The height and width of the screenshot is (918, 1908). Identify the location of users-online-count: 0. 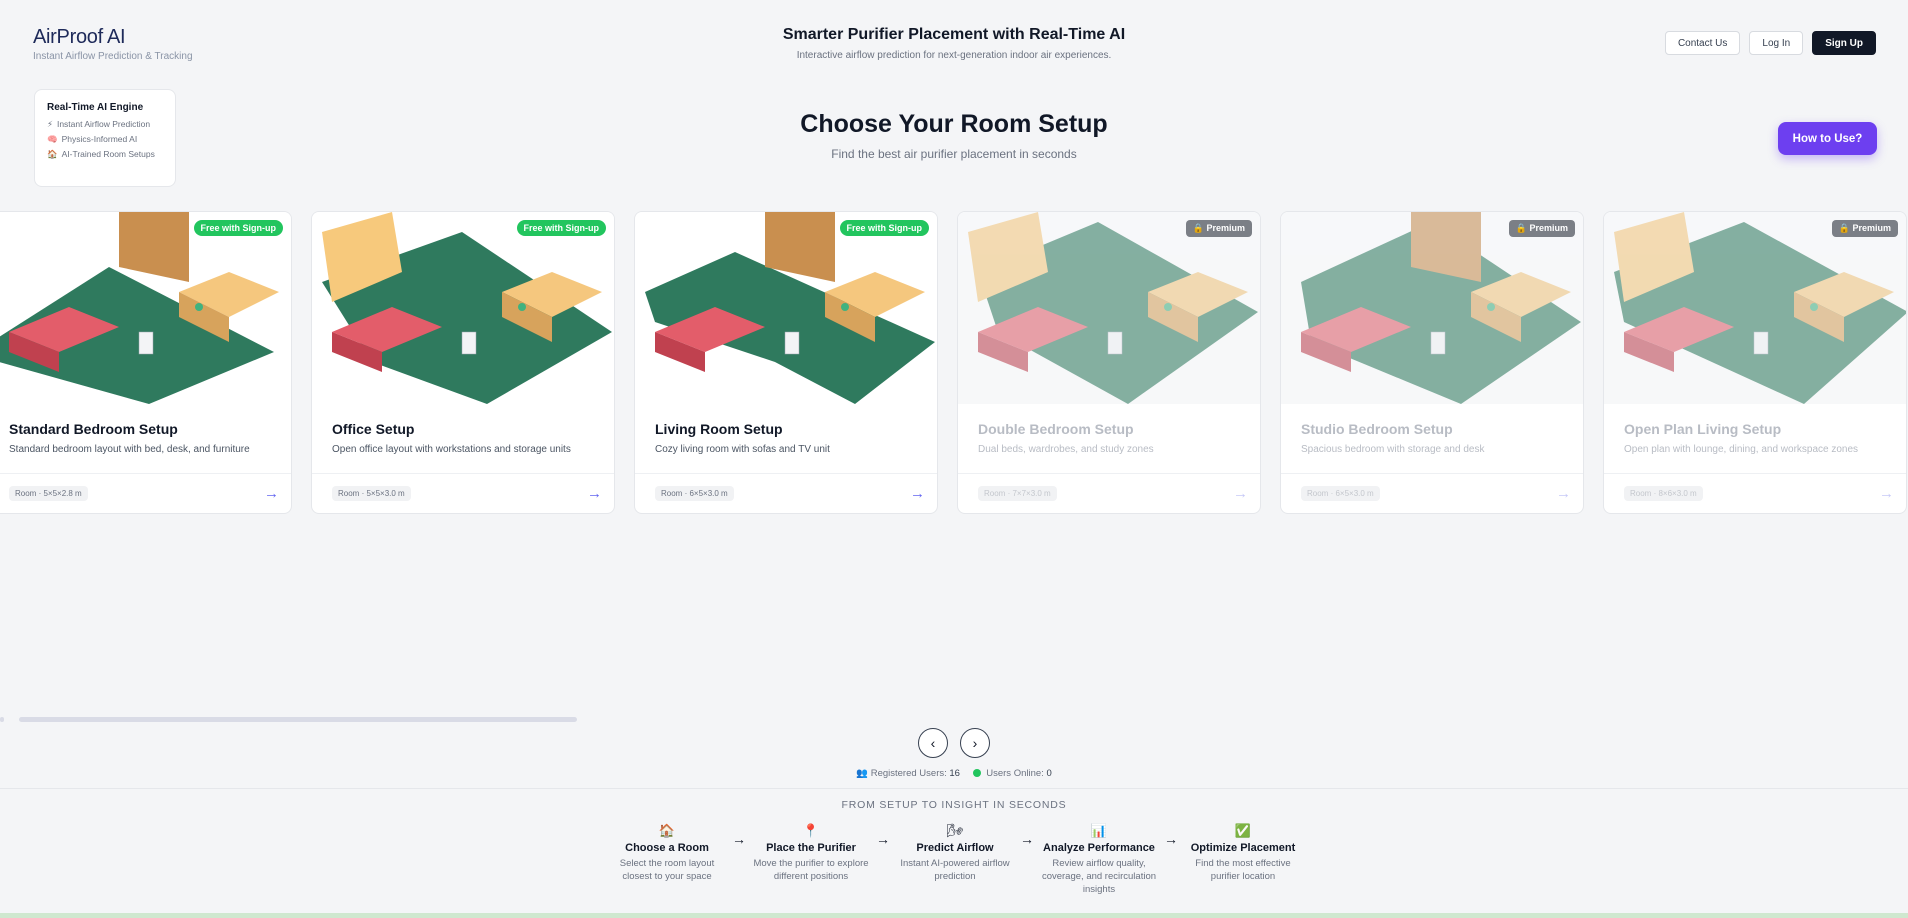
(1049, 773).